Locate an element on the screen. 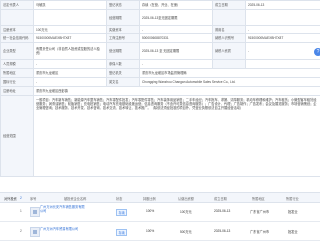  row-amount: 500万元 is located at coordinates (186, 231).